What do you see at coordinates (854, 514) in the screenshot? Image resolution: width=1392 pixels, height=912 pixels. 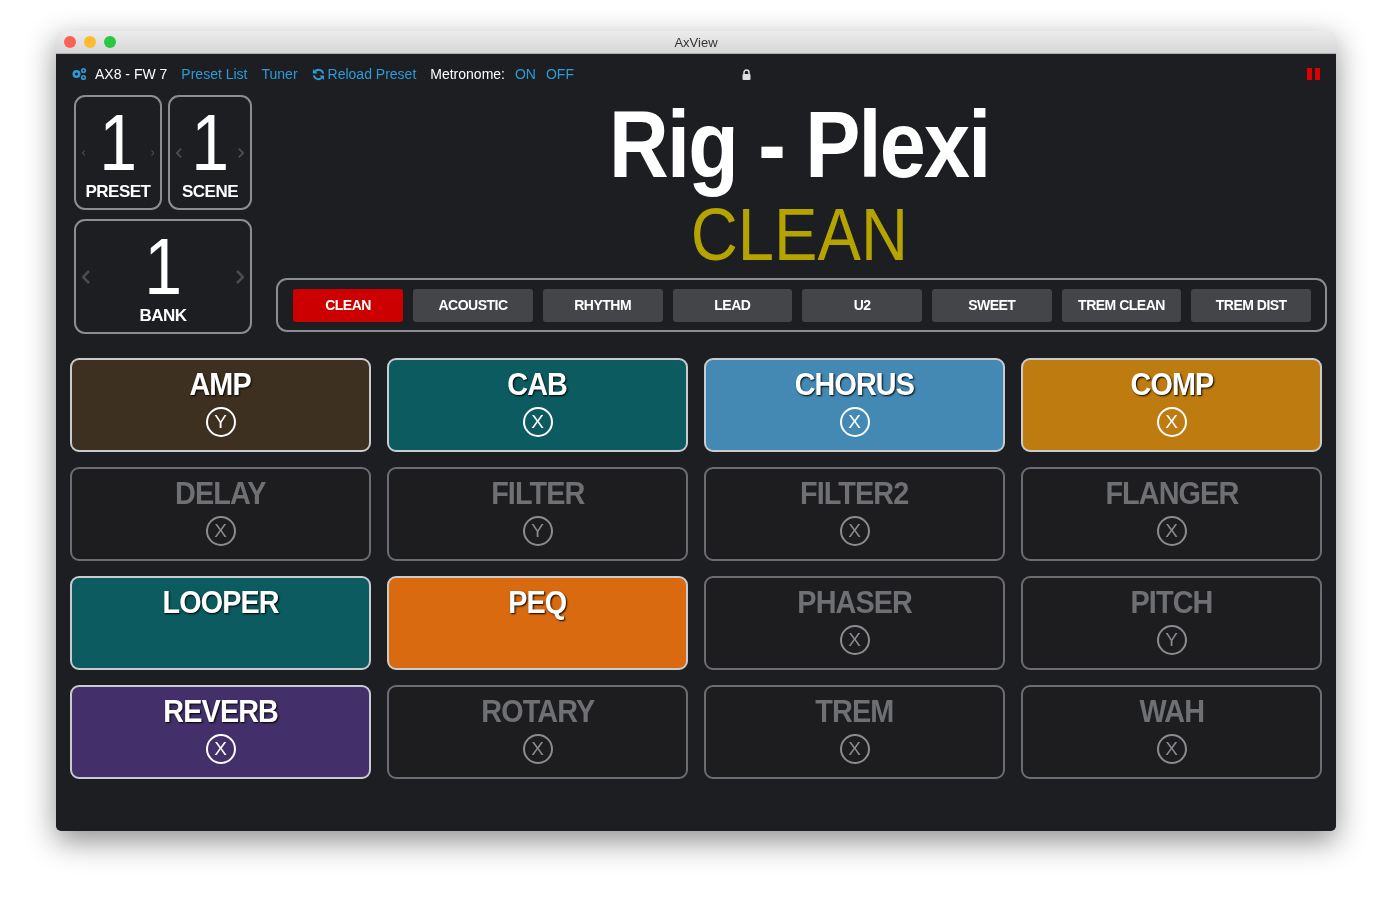 I see `effect-block: FILTER2 X` at bounding box center [854, 514].